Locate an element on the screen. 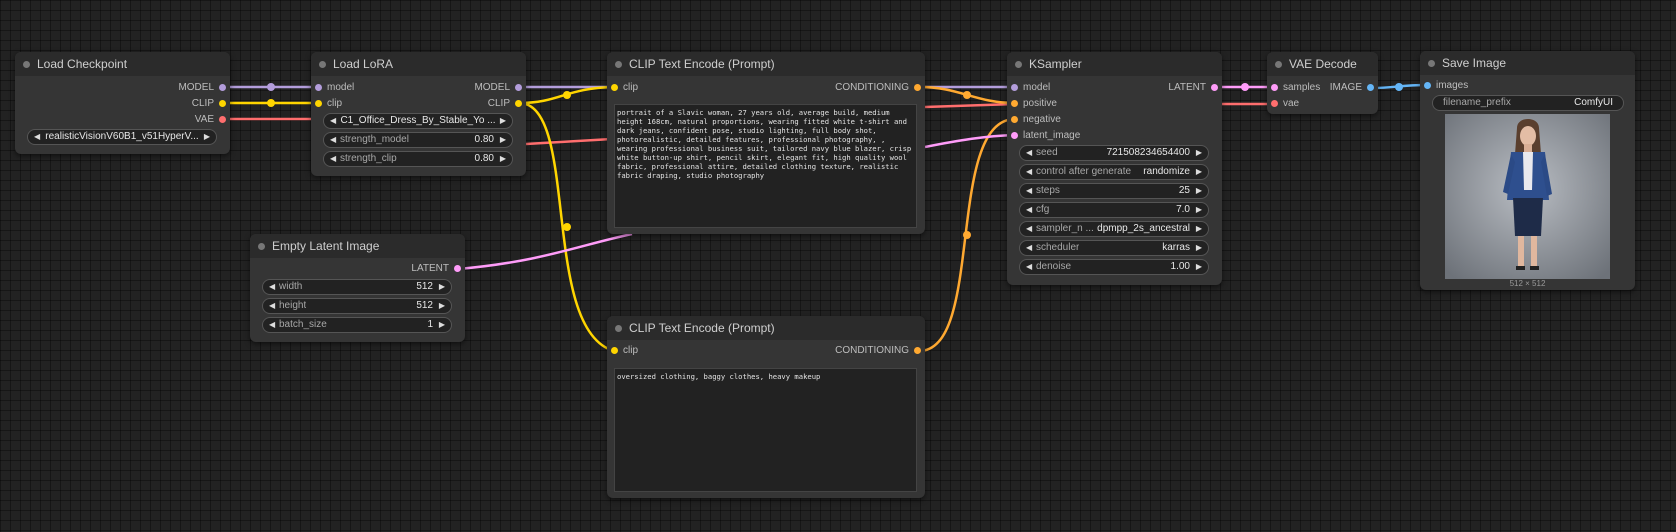 This screenshot has height=532, width=1676. node-vae-decode: VAE Decode samples vae IMAGE is located at coordinates (1322, 83).